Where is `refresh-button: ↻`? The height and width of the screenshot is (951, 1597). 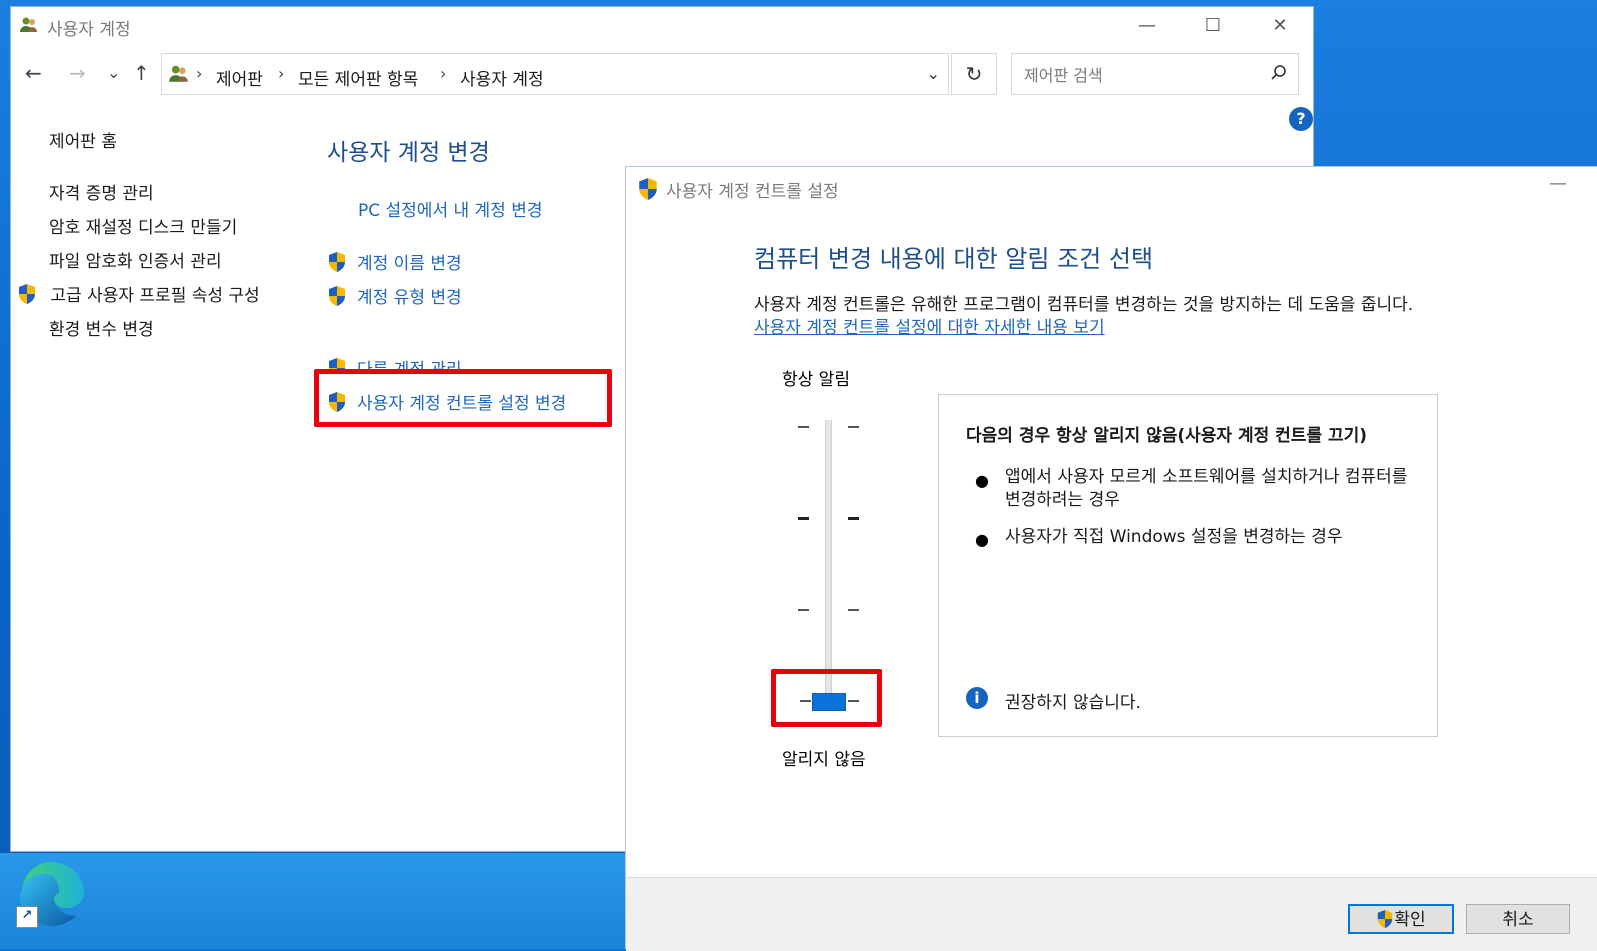
refresh-button: ↻ is located at coordinates (974, 74).